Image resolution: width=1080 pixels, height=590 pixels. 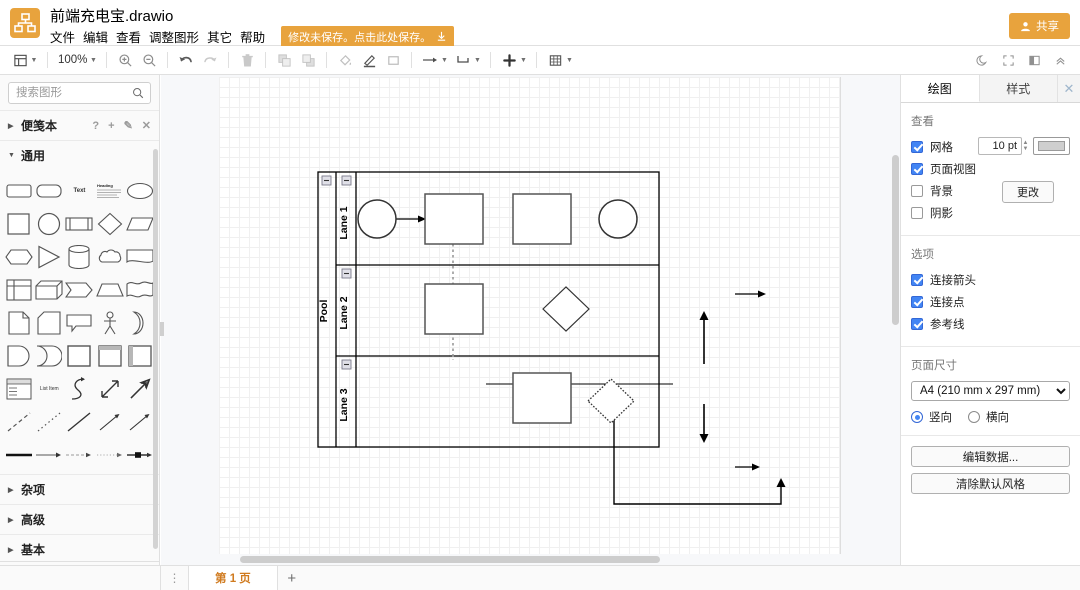 What do you see at coordinates (1025, 146) in the screenshot?
I see `grid-size-stepper: ▲ ▼` at bounding box center [1025, 146].